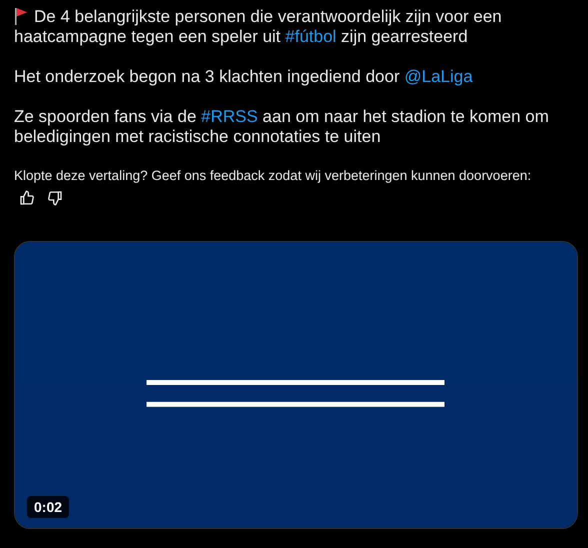 Image resolution: width=588 pixels, height=548 pixels. What do you see at coordinates (244, 77) in the screenshot?
I see `post-paragraph: Het onderzoek begon na 3 klachten ingediend door @LaLiga` at bounding box center [244, 77].